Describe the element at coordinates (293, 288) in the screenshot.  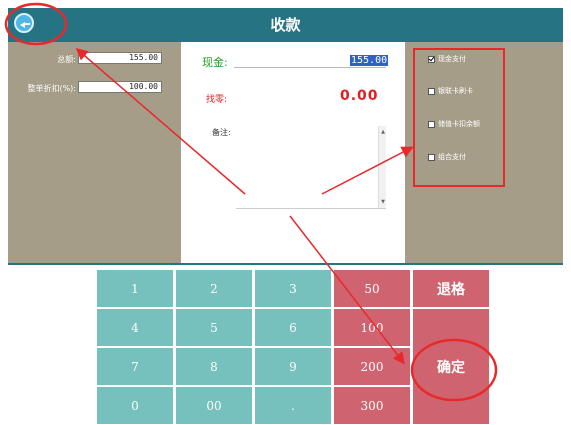
I see `key-3: 3` at that location.